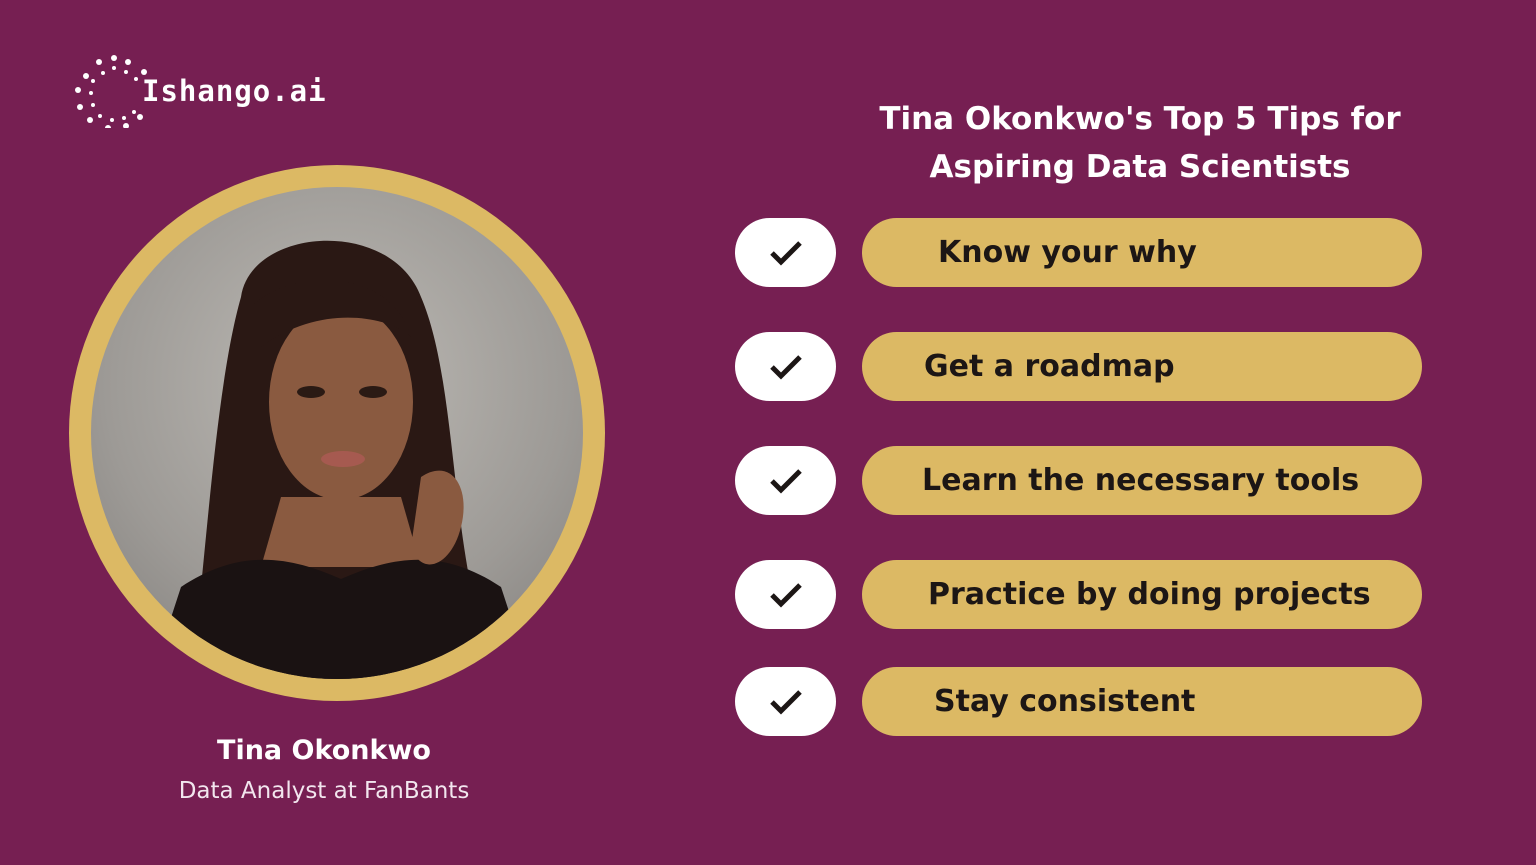 The width and height of the screenshot is (1536, 865). I want to click on tip-pill: Get a roadmap, so click(1142, 366).